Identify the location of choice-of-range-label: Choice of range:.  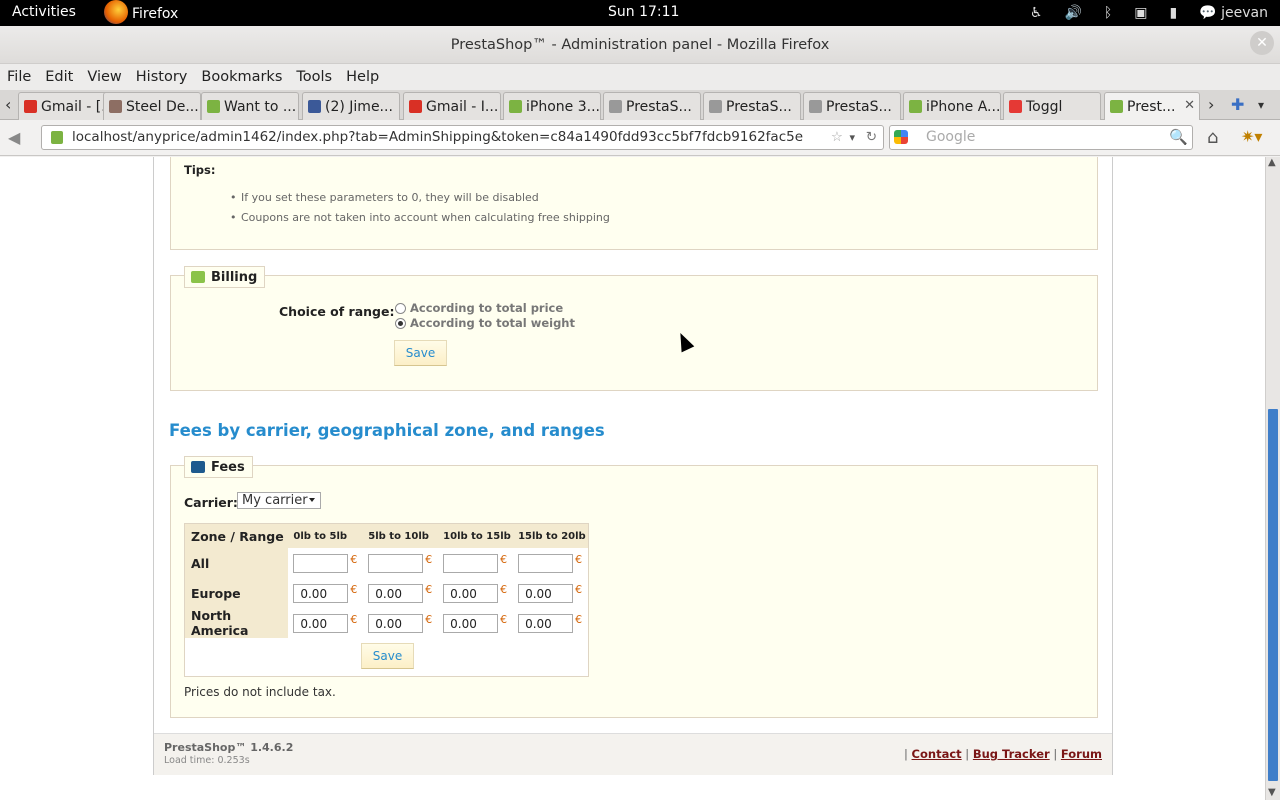
(337, 311).